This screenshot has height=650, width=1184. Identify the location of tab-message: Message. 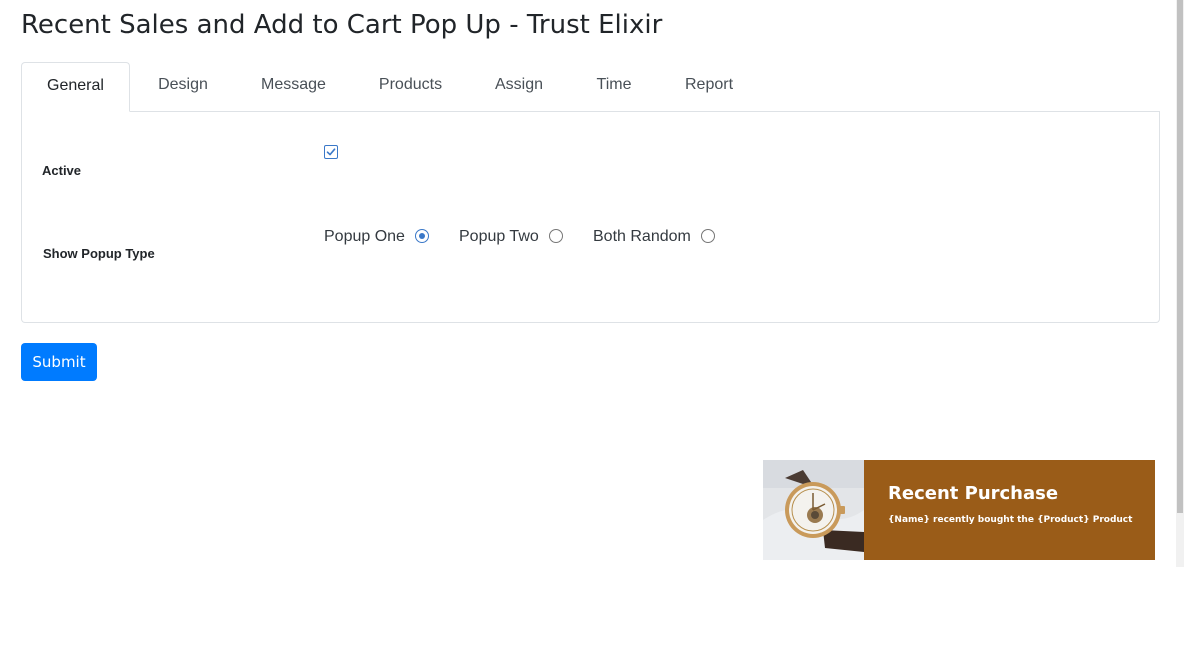
(293, 87).